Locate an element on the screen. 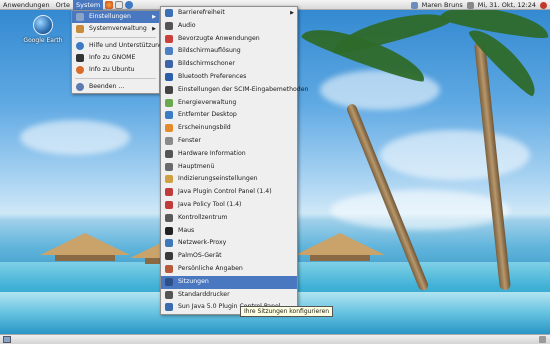 The width and height of the screenshot is (550, 344). menu-item-netzwerk-proxy: Netzwerk-Proxy is located at coordinates (229, 243).